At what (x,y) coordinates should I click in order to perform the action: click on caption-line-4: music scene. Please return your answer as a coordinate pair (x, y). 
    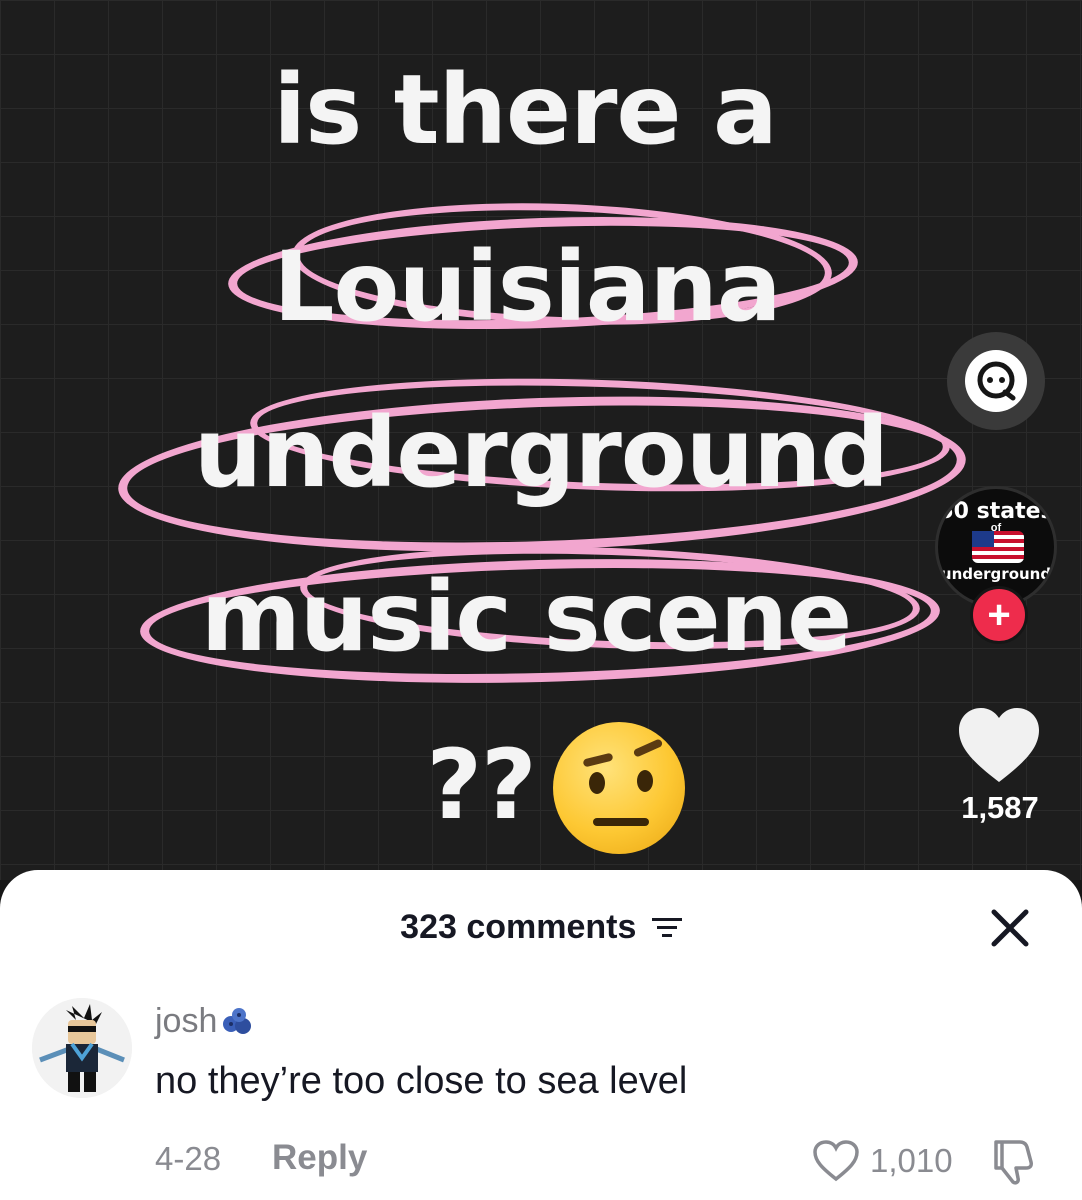
    Looking at the image, I should click on (526, 617).